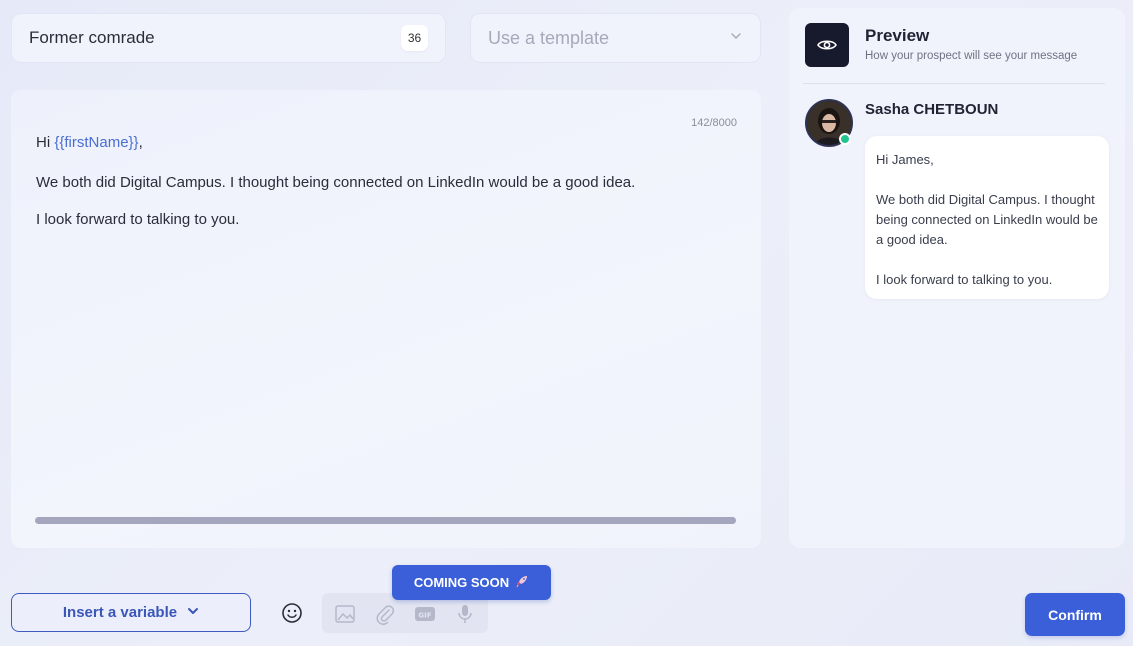  I want to click on template-select: Use a template, so click(615, 38).